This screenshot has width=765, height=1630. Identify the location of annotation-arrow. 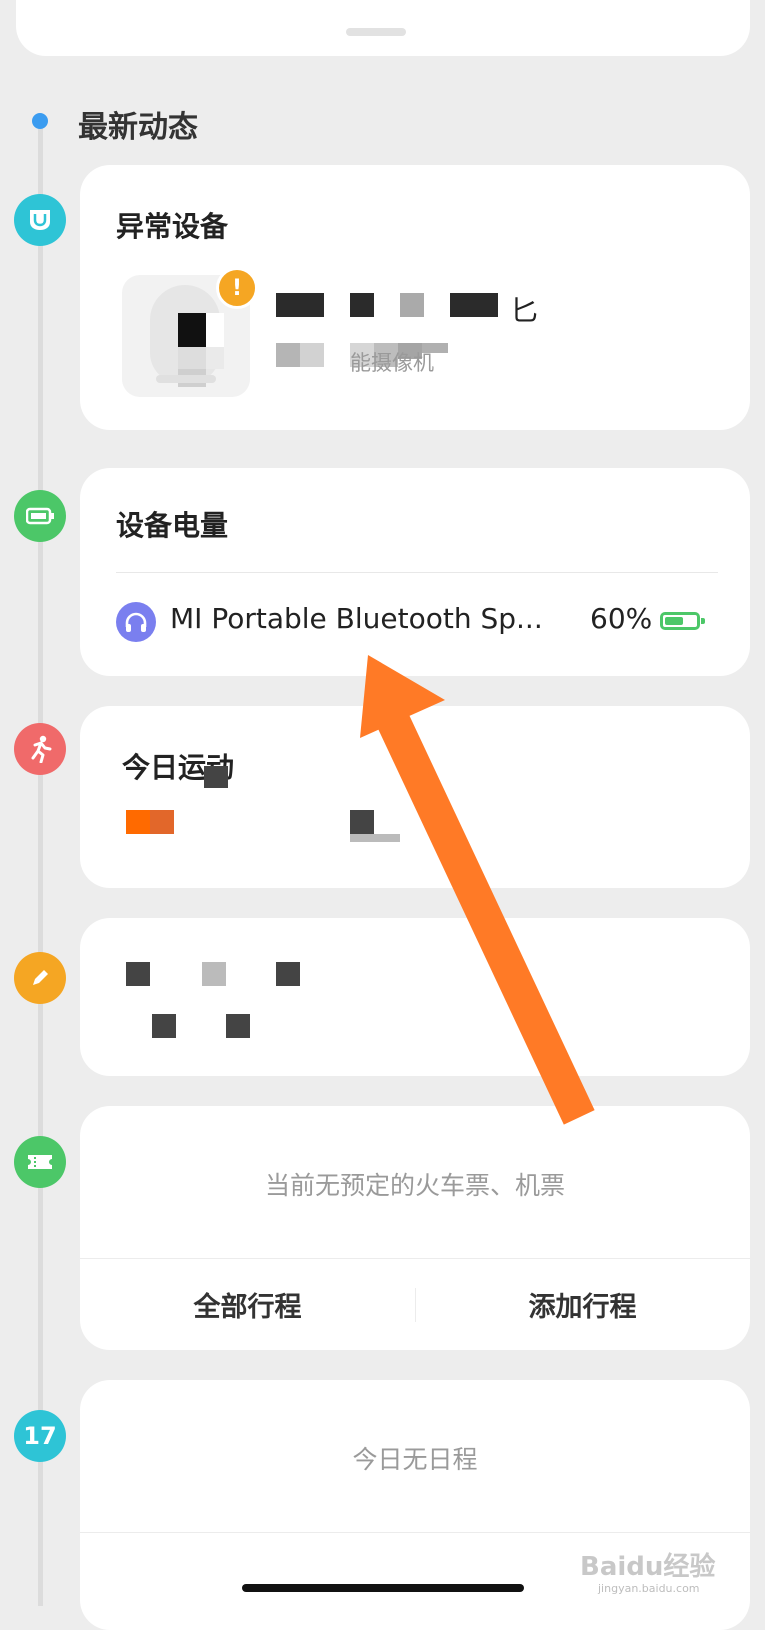
(477, 890).